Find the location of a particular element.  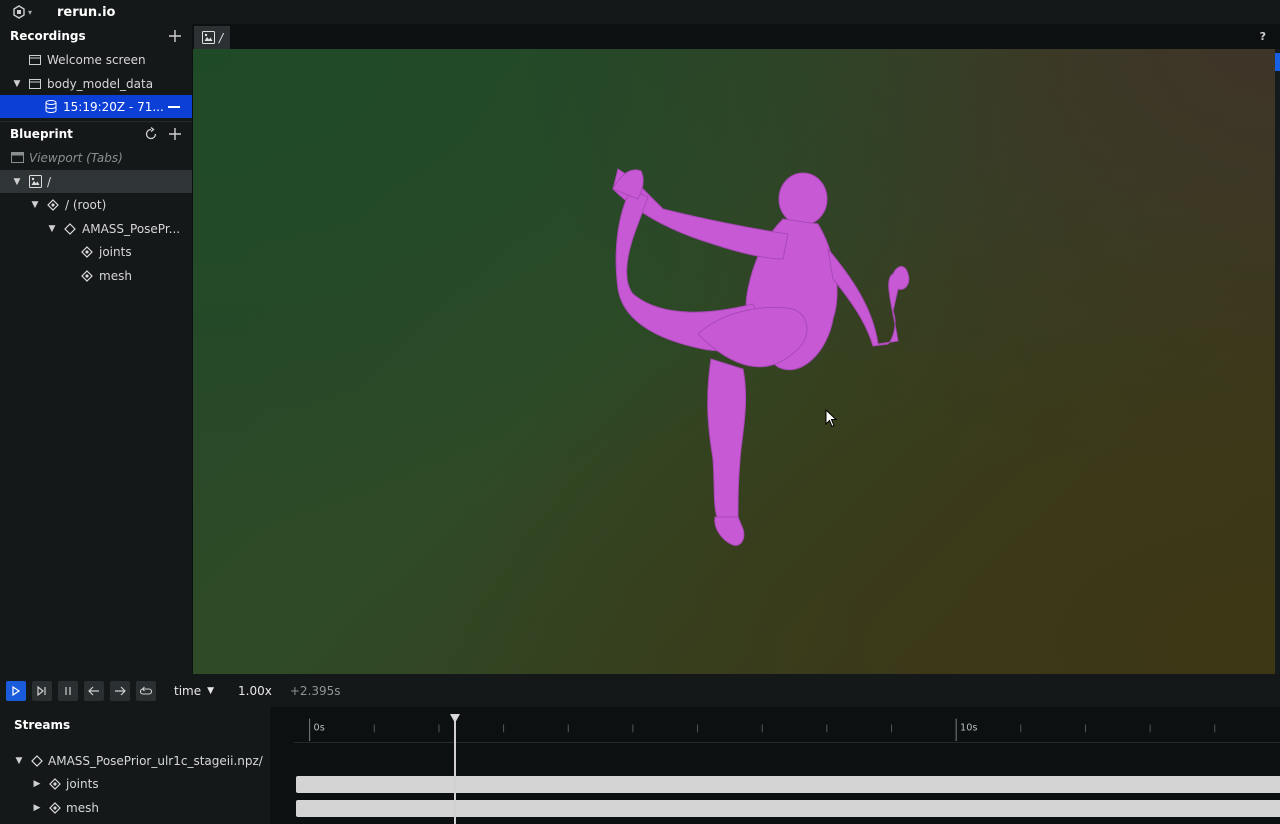

arrow-right-icon is located at coordinates (120, 690).